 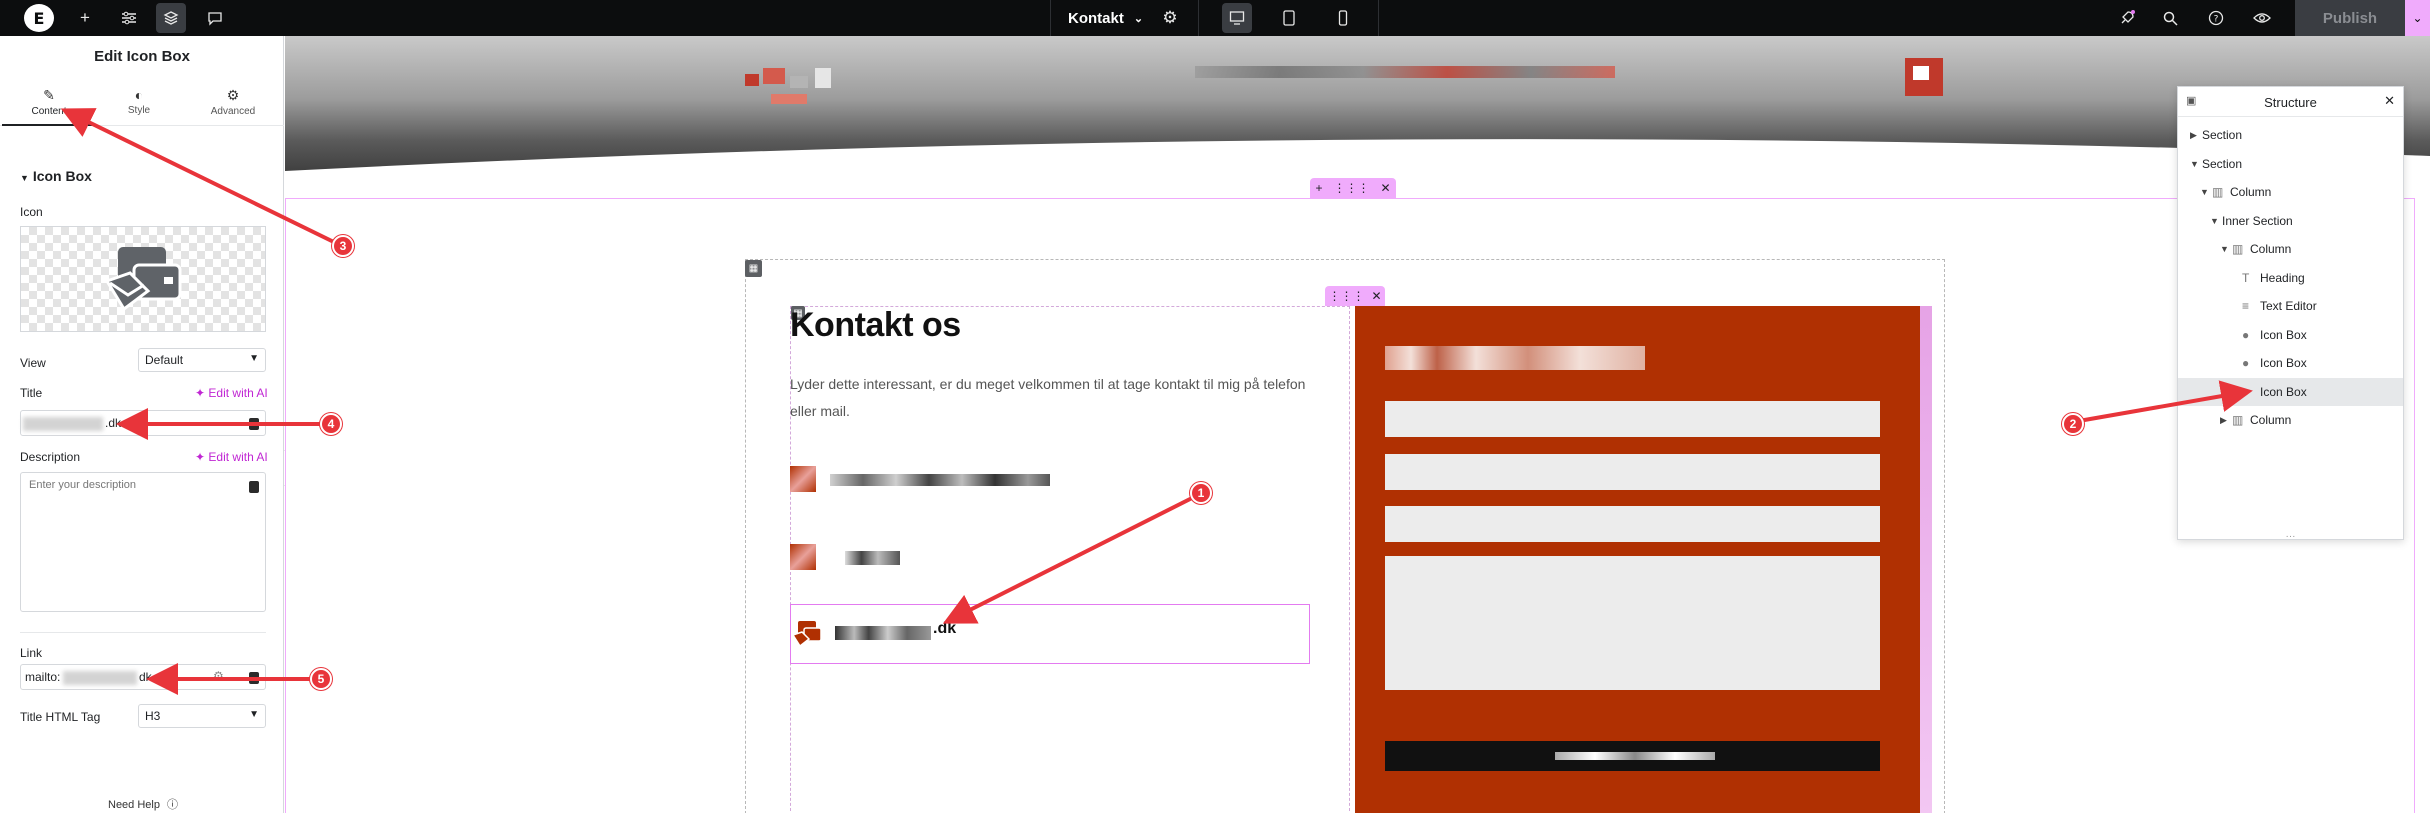 I want to click on link-input: mailto: dk ⚙, so click(x=143, y=677).